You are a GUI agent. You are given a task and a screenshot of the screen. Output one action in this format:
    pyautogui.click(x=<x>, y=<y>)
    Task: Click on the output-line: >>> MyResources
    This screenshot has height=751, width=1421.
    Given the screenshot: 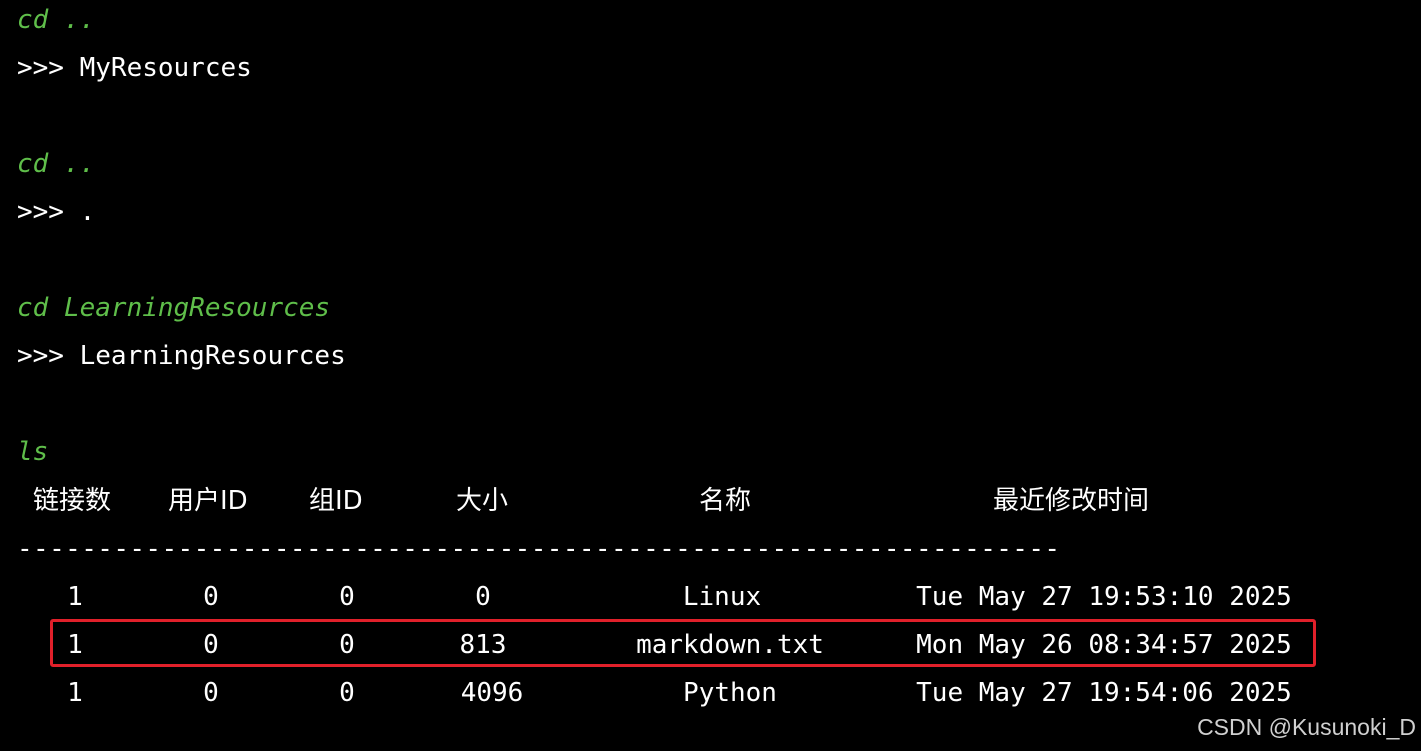 What is the action you would take?
    pyautogui.click(x=134, y=68)
    